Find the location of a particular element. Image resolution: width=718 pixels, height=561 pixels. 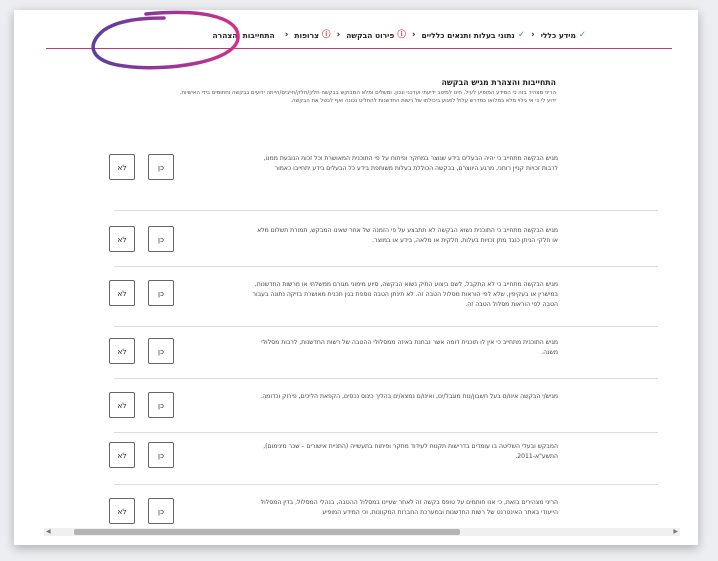

stepper-underline is located at coordinates (359, 48).